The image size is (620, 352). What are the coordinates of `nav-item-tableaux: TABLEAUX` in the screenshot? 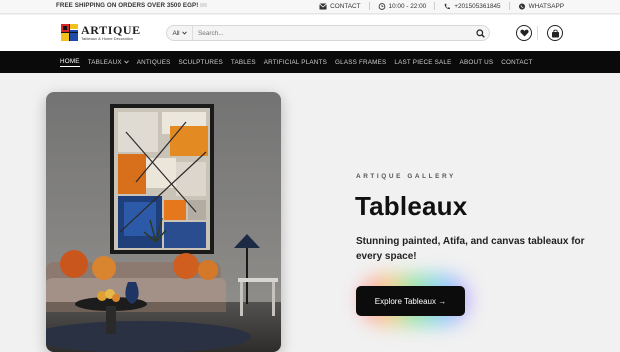 It's located at (108, 62).